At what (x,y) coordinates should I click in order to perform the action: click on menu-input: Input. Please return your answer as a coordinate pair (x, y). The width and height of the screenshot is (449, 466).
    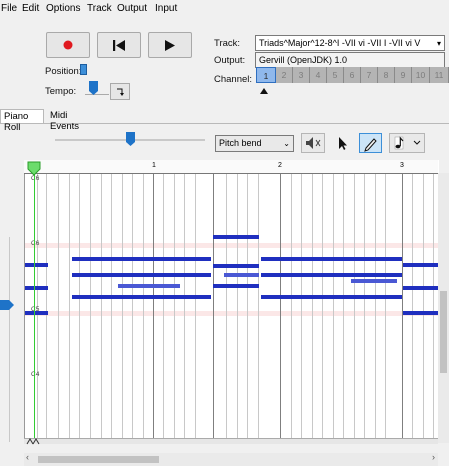
    Looking at the image, I should click on (166, 8).